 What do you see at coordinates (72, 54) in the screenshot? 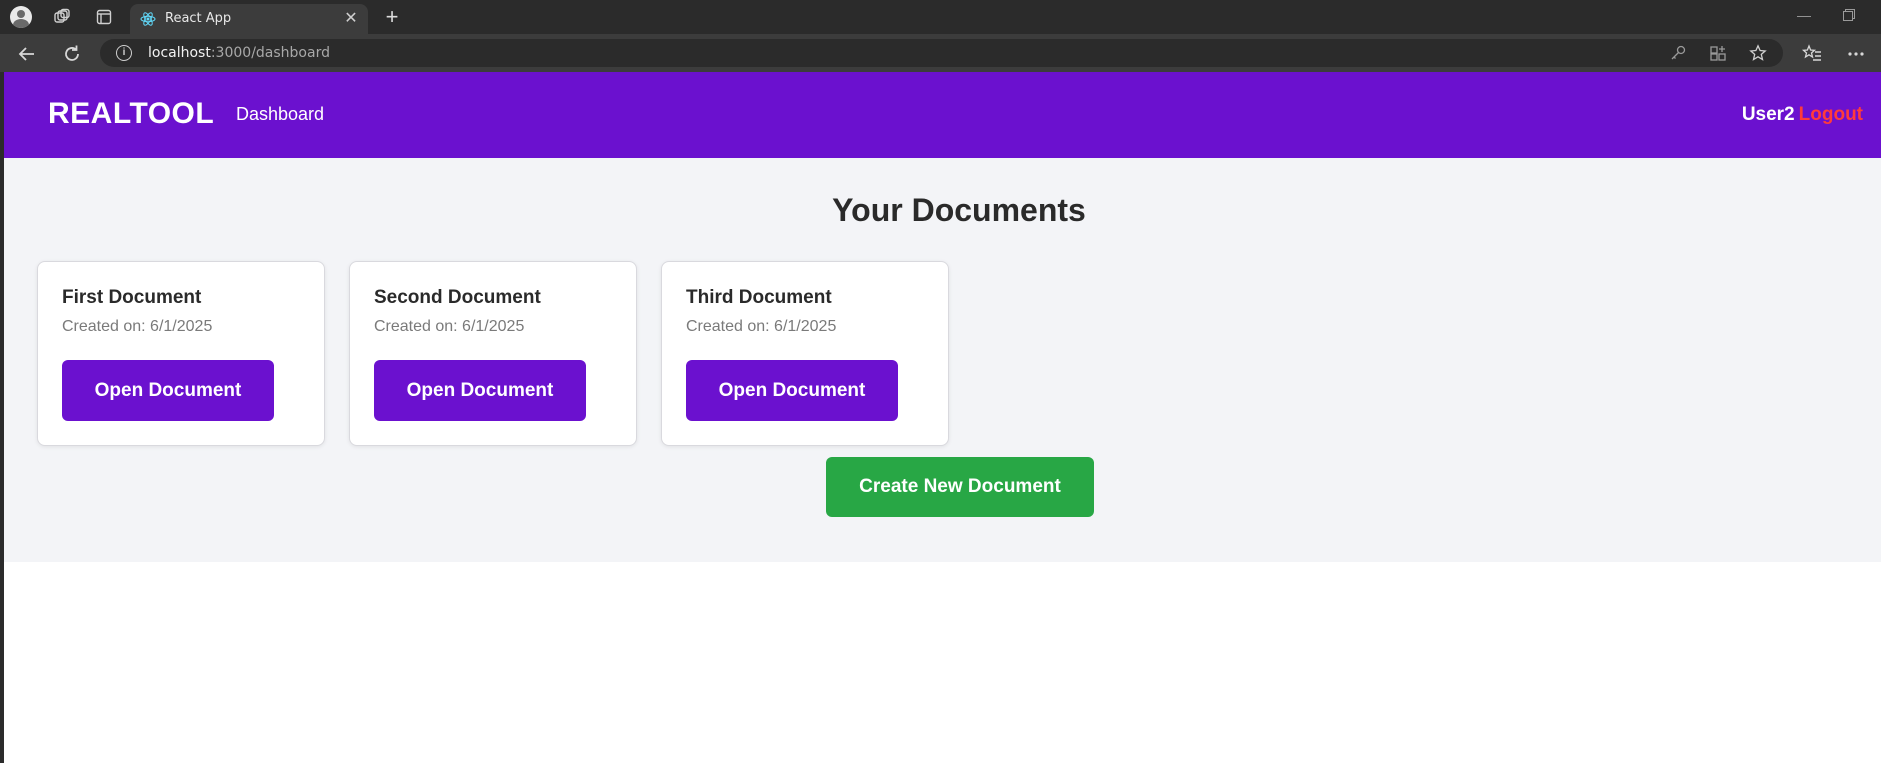
I see `reload-icon` at bounding box center [72, 54].